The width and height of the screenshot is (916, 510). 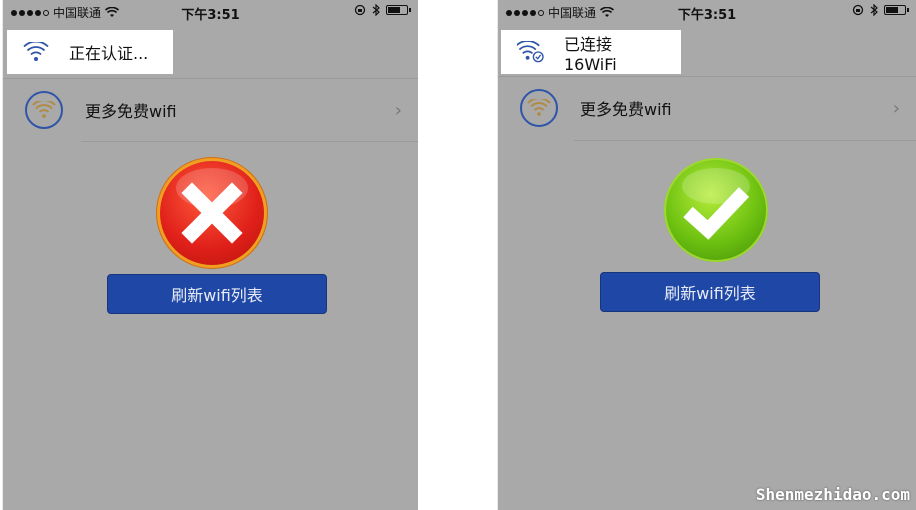 What do you see at coordinates (212, 213) in the screenshot?
I see `cross-icon` at bounding box center [212, 213].